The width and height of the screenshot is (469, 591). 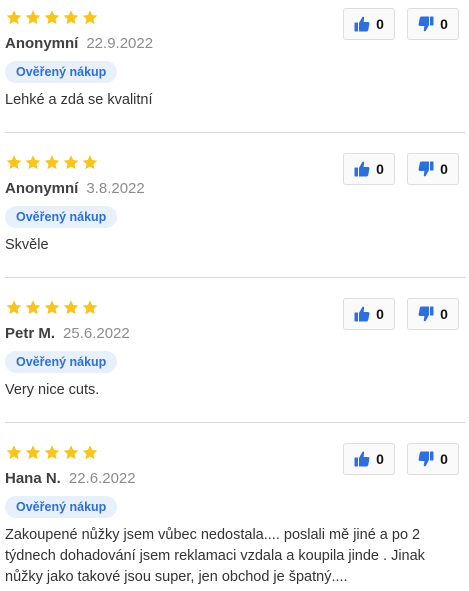 I want to click on review-text: Lehké a zdá se kvalitní, so click(x=79, y=100).